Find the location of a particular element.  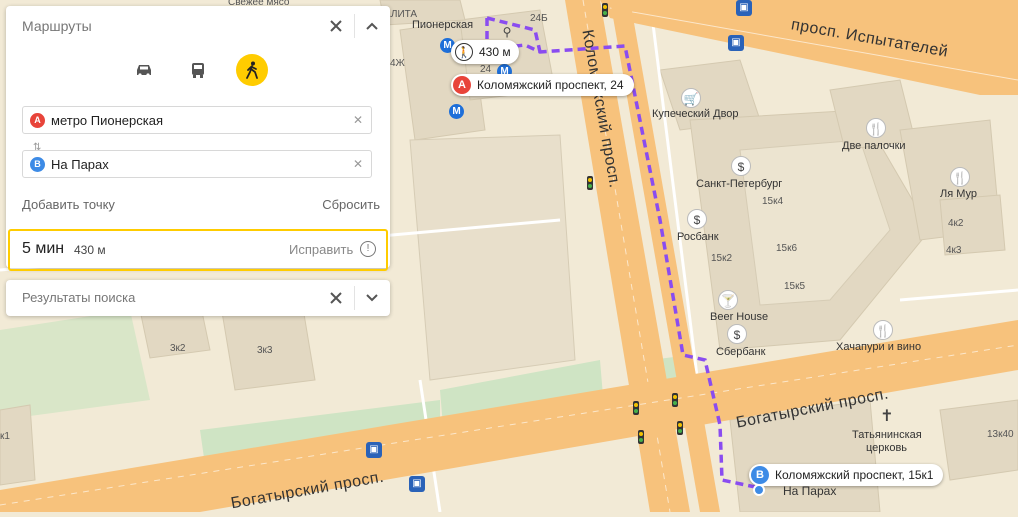

add-point-link: Добавить точку is located at coordinates (68, 204).